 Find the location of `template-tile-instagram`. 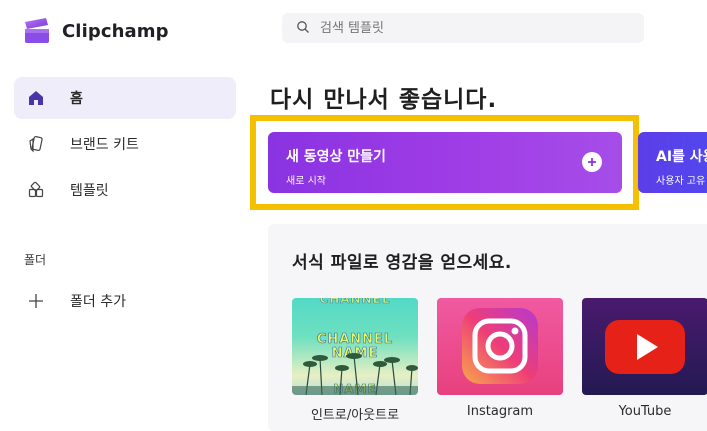

template-tile-instagram is located at coordinates (500, 346).